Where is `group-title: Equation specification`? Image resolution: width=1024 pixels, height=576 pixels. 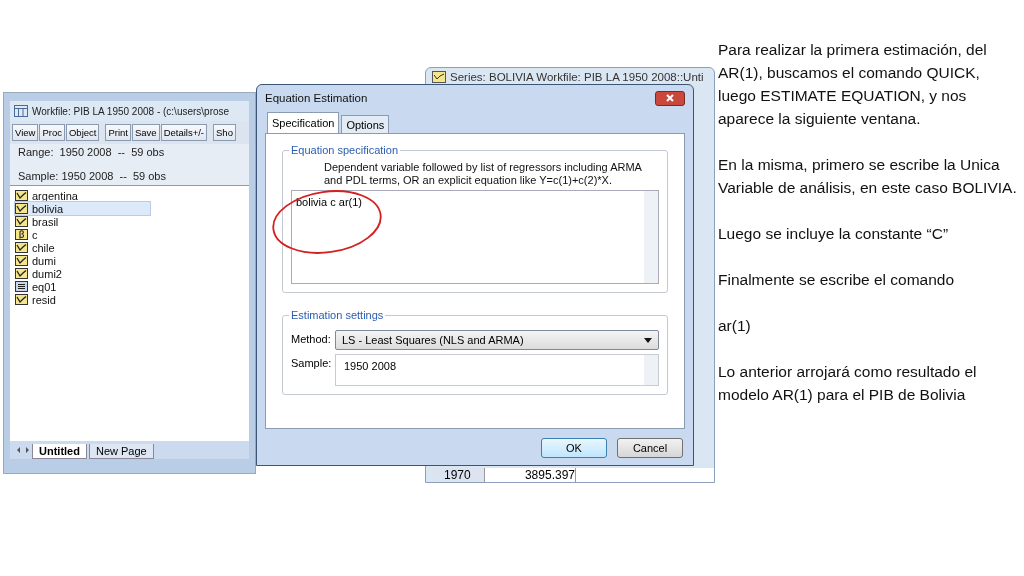 group-title: Equation specification is located at coordinates (344, 150).